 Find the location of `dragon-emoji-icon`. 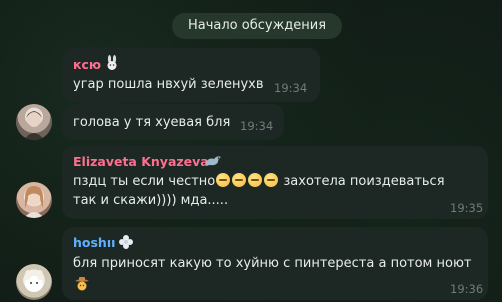

dragon-emoji-icon is located at coordinates (213, 162).